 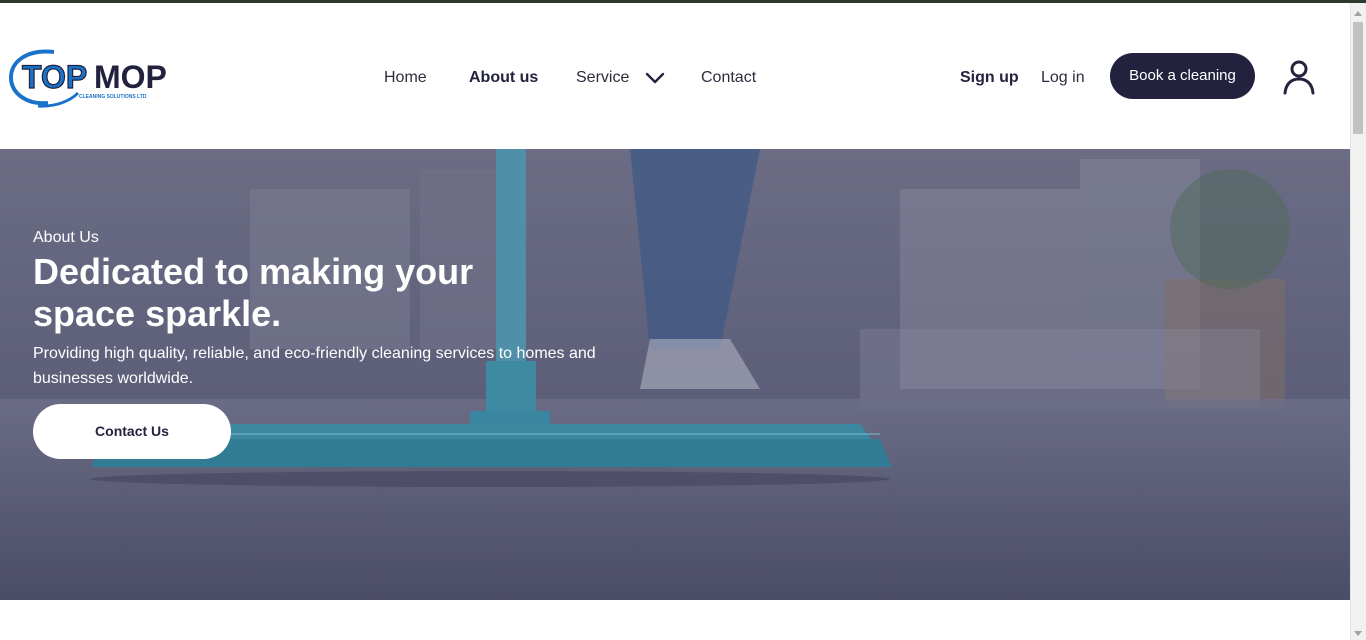 I want to click on logo-top-text: TOP, so click(x=54, y=77).